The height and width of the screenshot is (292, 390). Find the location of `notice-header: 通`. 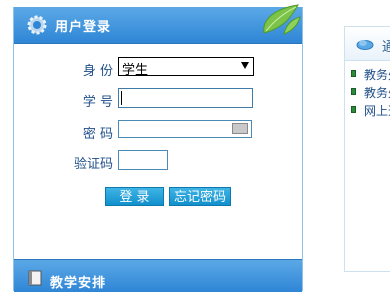

notice-header: 通 is located at coordinates (367, 44).